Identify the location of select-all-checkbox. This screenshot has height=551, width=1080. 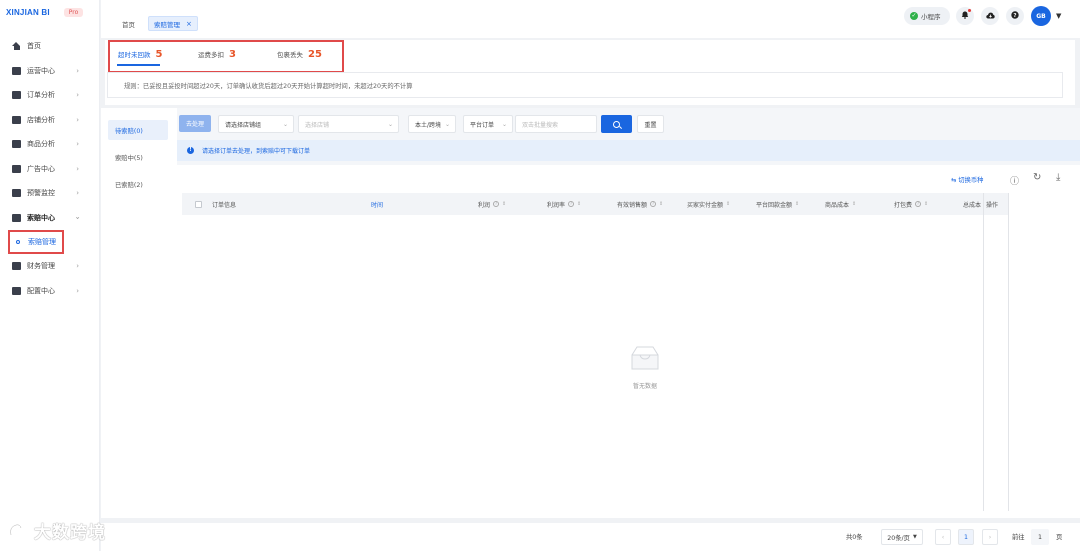
(198, 204).